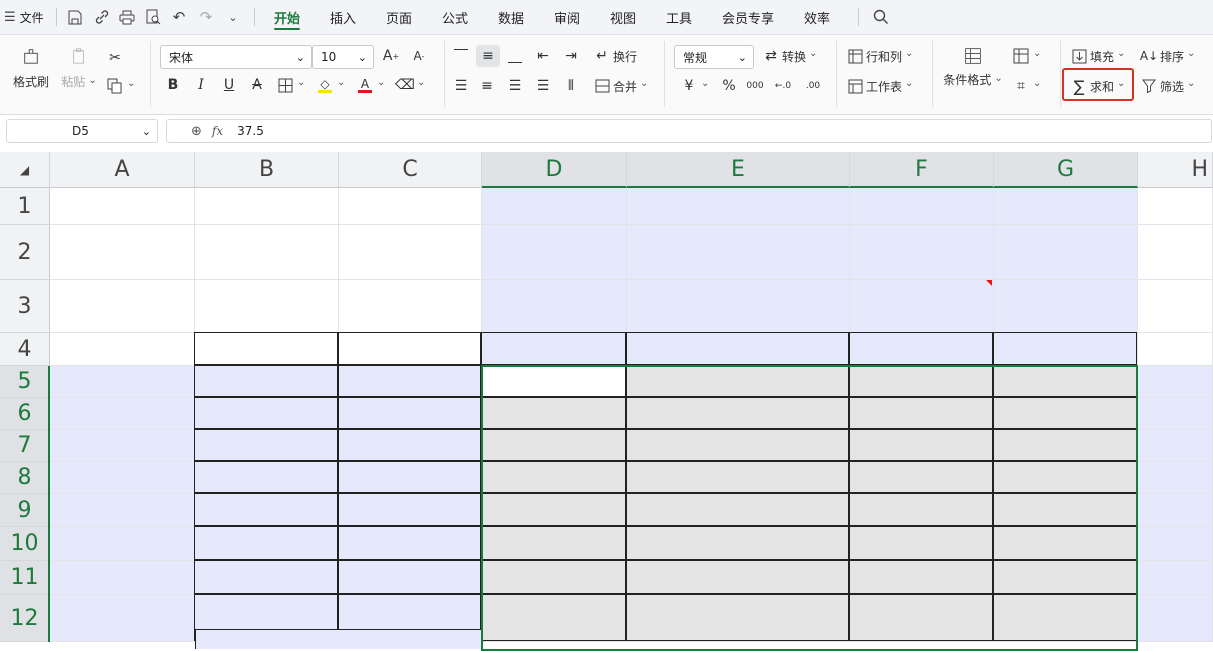 The image size is (1213, 651). Describe the element at coordinates (343, 57) in the screenshot. I see `font-size-select: 10 ⌄` at that location.